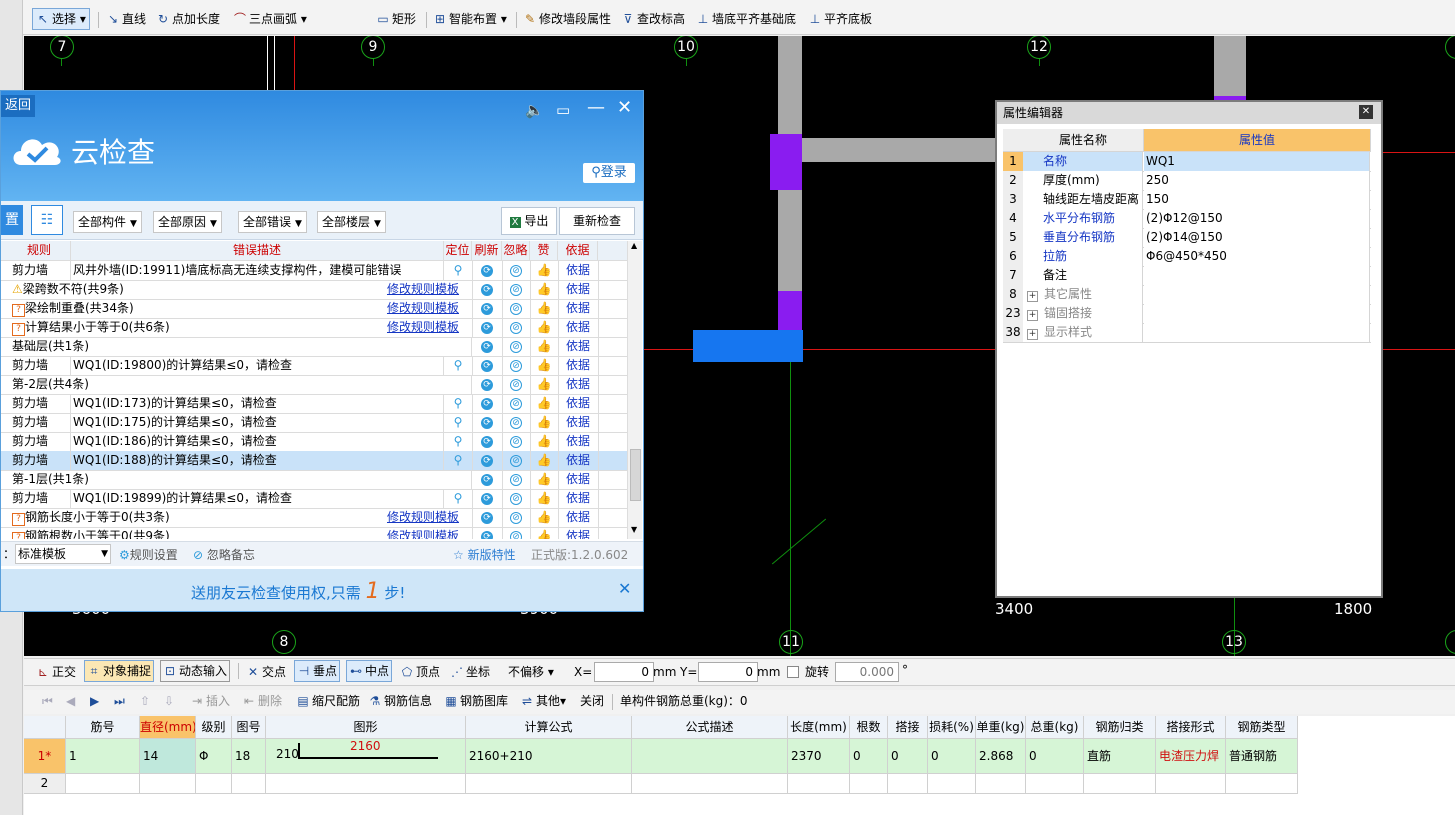  What do you see at coordinates (188, 19) in the screenshot?
I see `point-length-button: ↻ 点加长度` at bounding box center [188, 19].